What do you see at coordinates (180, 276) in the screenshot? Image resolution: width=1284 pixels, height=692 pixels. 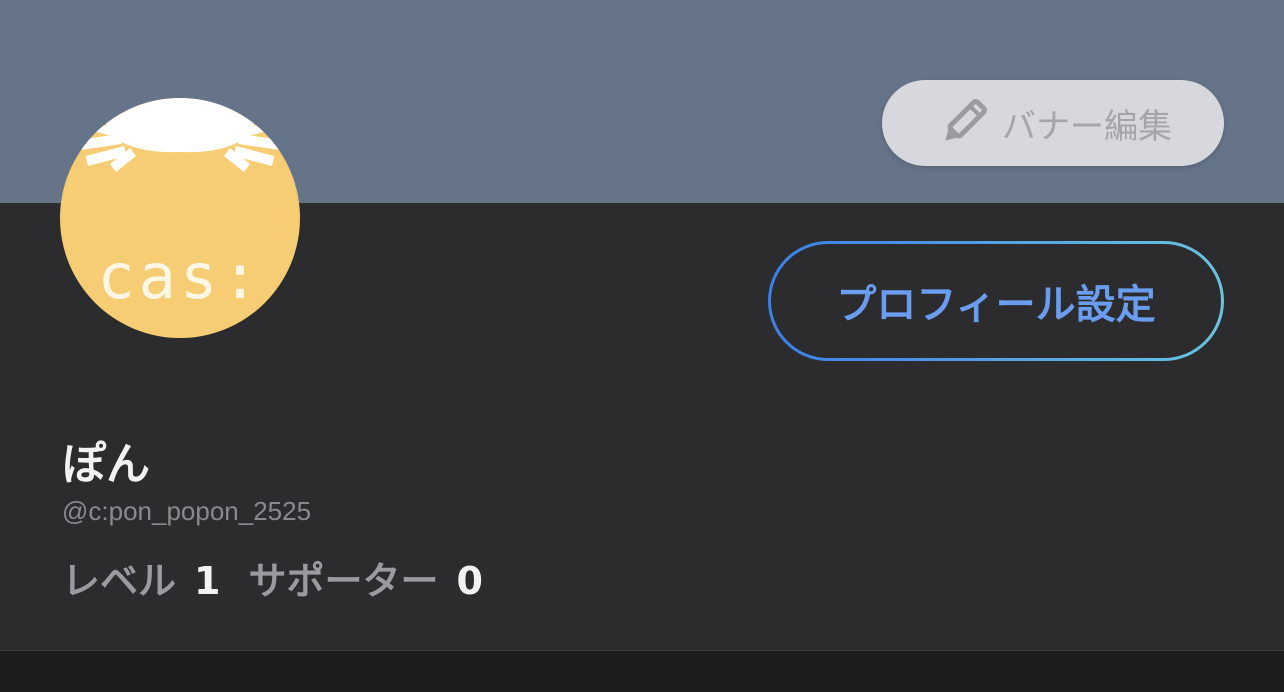 I see `avatar-text: cas:` at bounding box center [180, 276].